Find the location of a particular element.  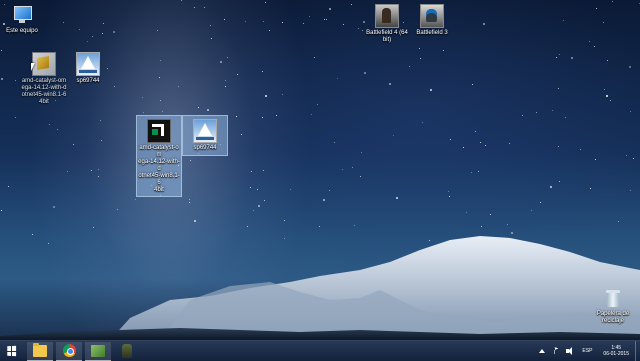

taskbar-installer is located at coordinates (98, 351).